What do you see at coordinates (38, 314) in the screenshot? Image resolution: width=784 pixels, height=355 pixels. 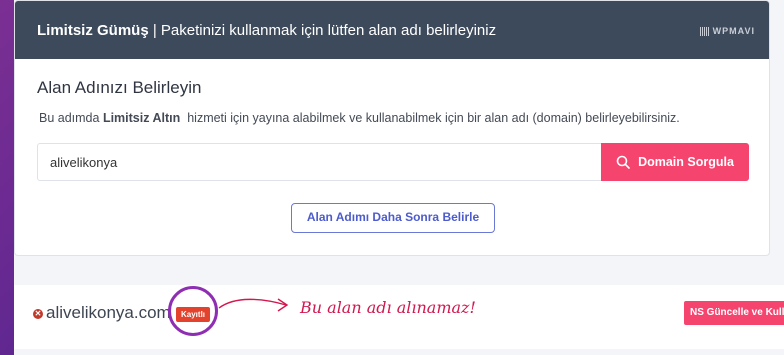 I see `close-circle-icon: ✕` at bounding box center [38, 314].